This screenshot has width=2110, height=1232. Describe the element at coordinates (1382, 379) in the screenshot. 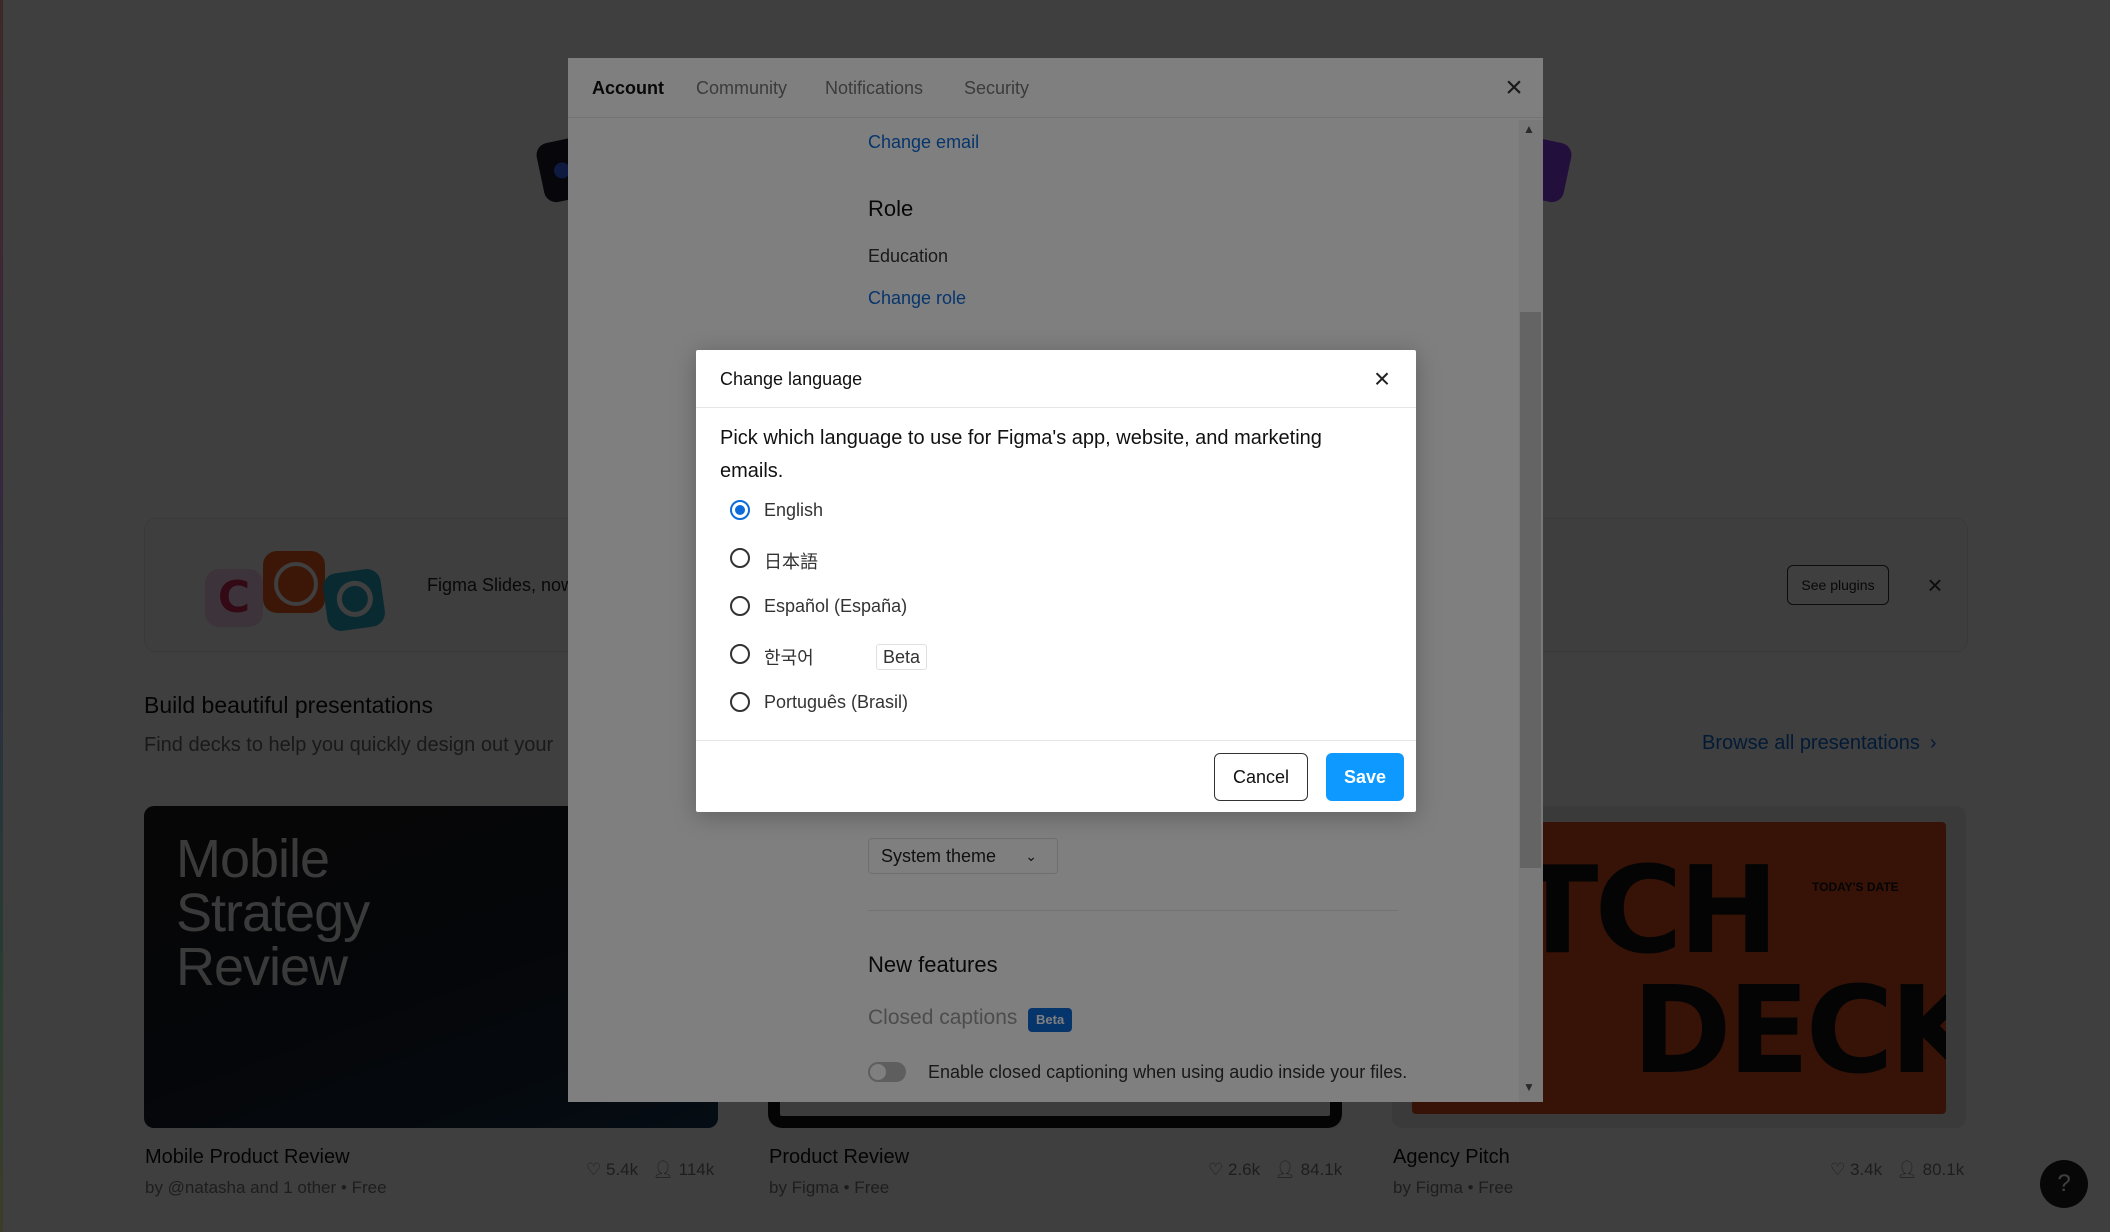

I see `close-icon: ×` at that location.